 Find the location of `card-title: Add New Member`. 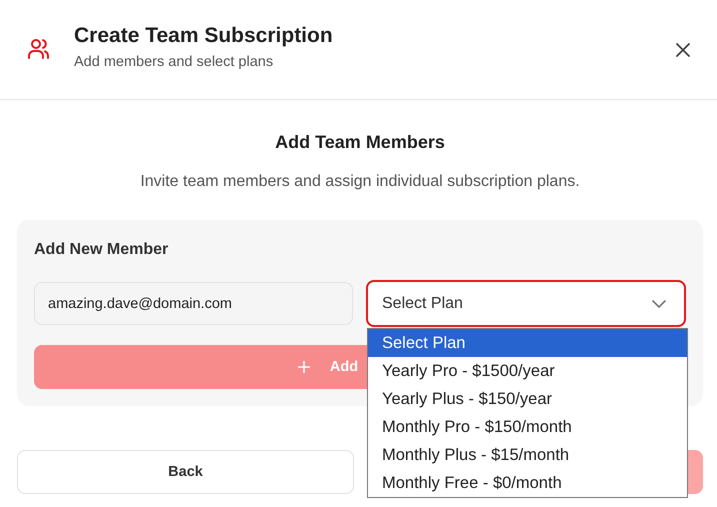

card-title: Add New Member is located at coordinates (102, 250).